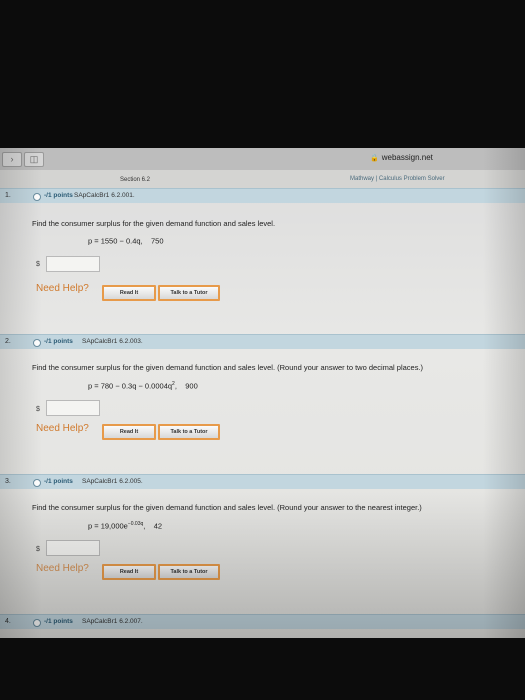  What do you see at coordinates (191, 386) in the screenshot?
I see `sales-level: 900` at bounding box center [191, 386].